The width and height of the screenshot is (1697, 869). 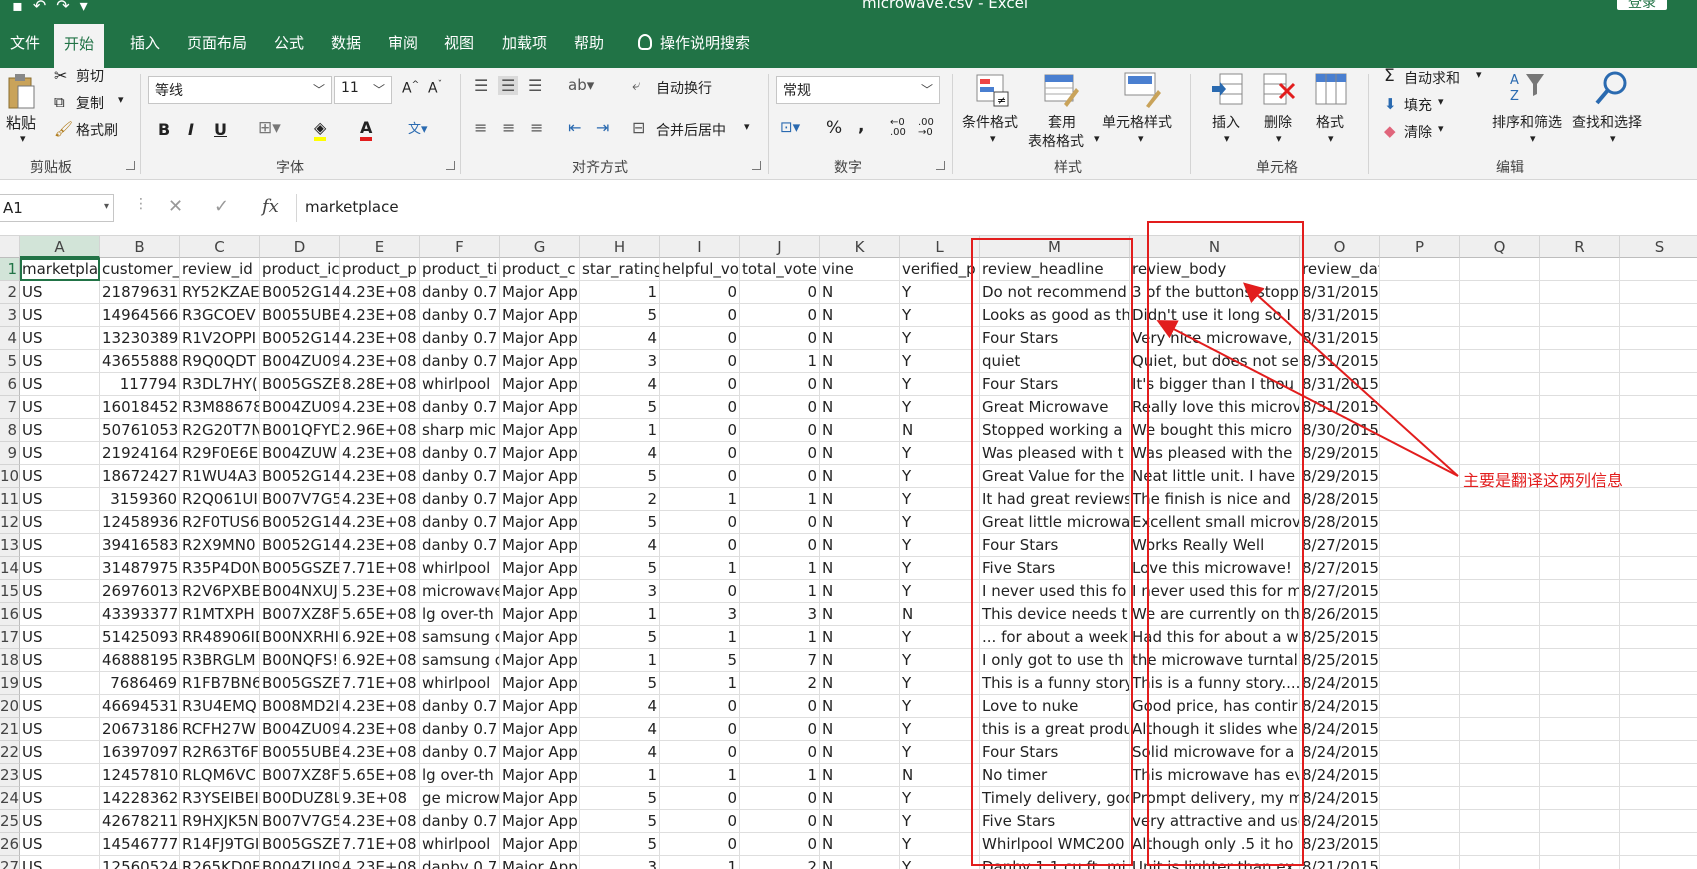 I want to click on arrow-to-headline, so click(x=1307, y=398).